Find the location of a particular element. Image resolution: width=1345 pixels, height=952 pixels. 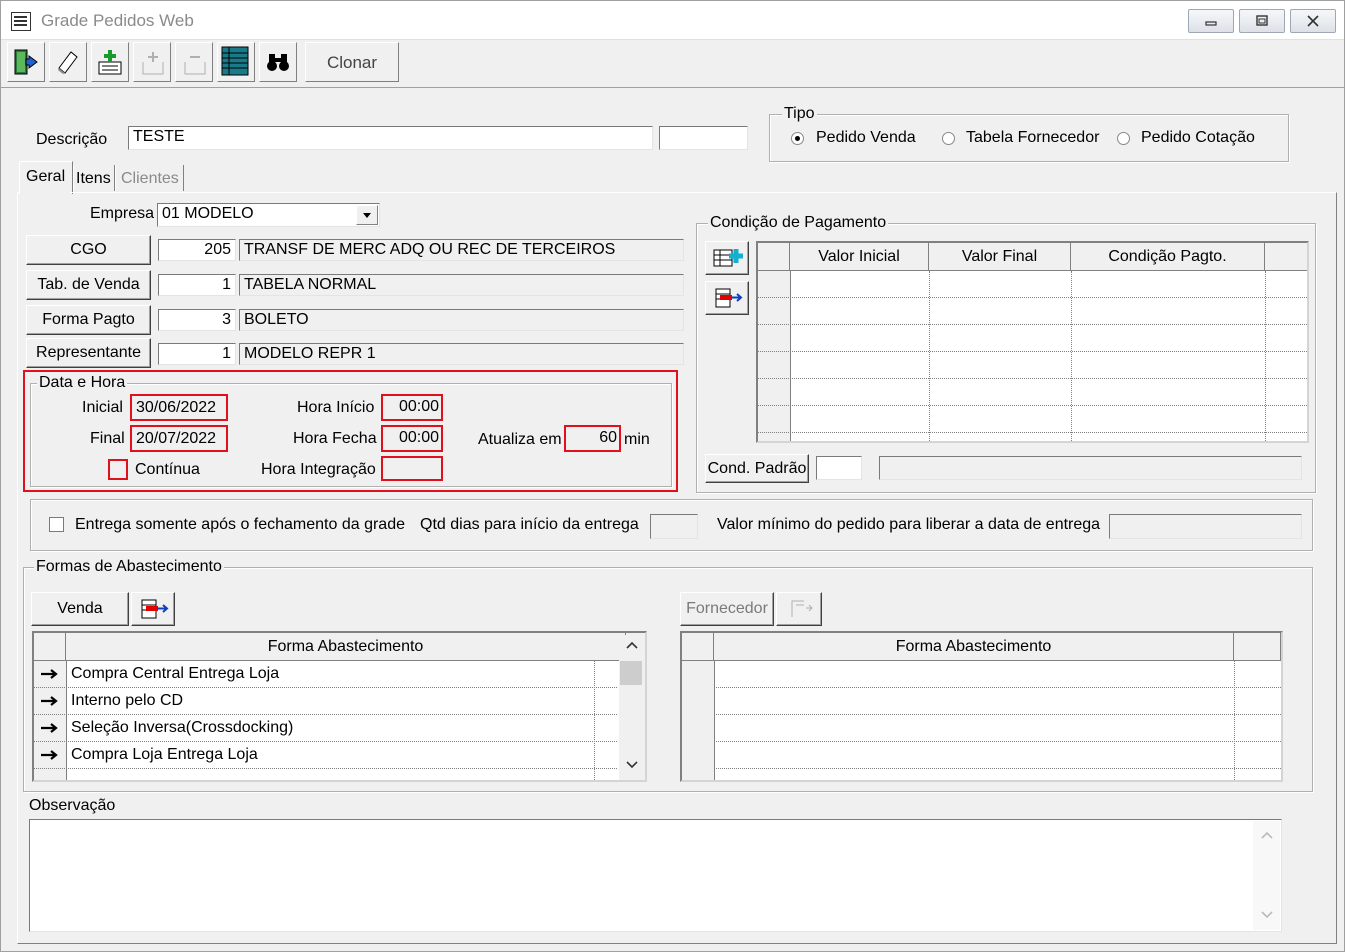

continua-label: Contínua is located at coordinates (167, 470).